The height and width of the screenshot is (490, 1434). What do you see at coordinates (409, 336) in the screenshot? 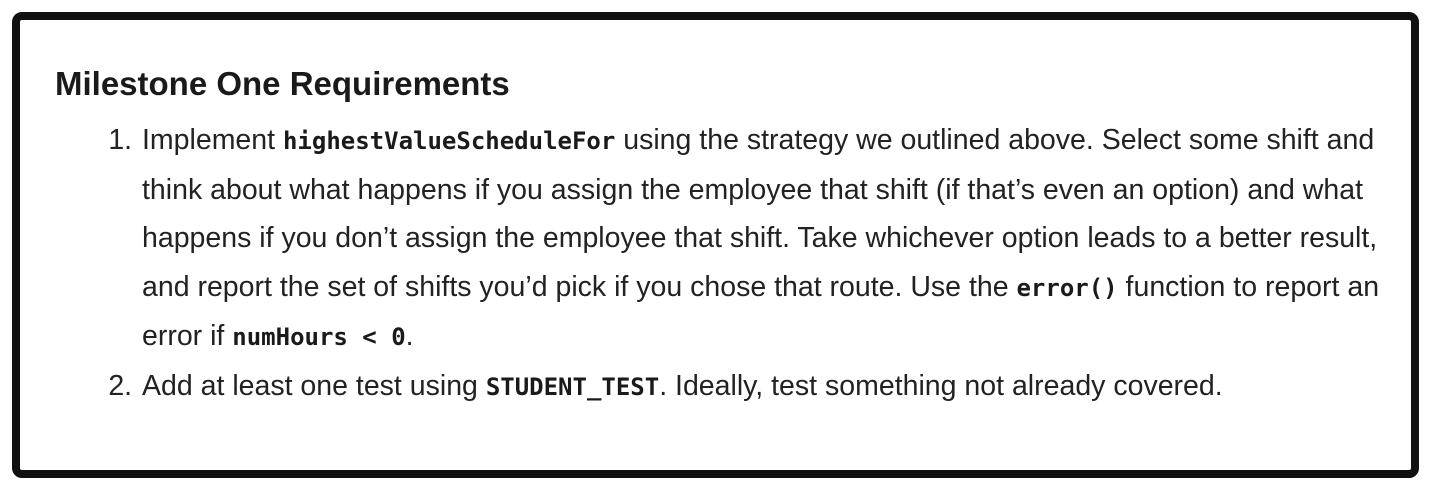
I see `requirement-1-text-end: .` at bounding box center [409, 336].